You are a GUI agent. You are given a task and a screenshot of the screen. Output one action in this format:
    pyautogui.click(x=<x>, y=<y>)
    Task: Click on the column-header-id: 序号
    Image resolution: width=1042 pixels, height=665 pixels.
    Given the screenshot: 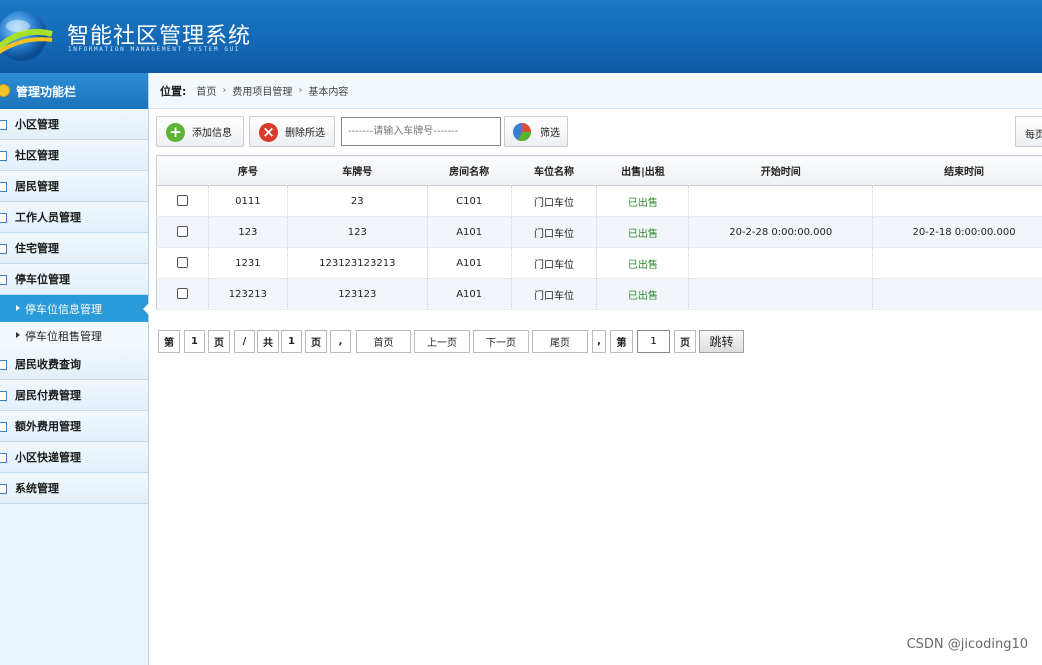 What is the action you would take?
    pyautogui.click(x=248, y=170)
    